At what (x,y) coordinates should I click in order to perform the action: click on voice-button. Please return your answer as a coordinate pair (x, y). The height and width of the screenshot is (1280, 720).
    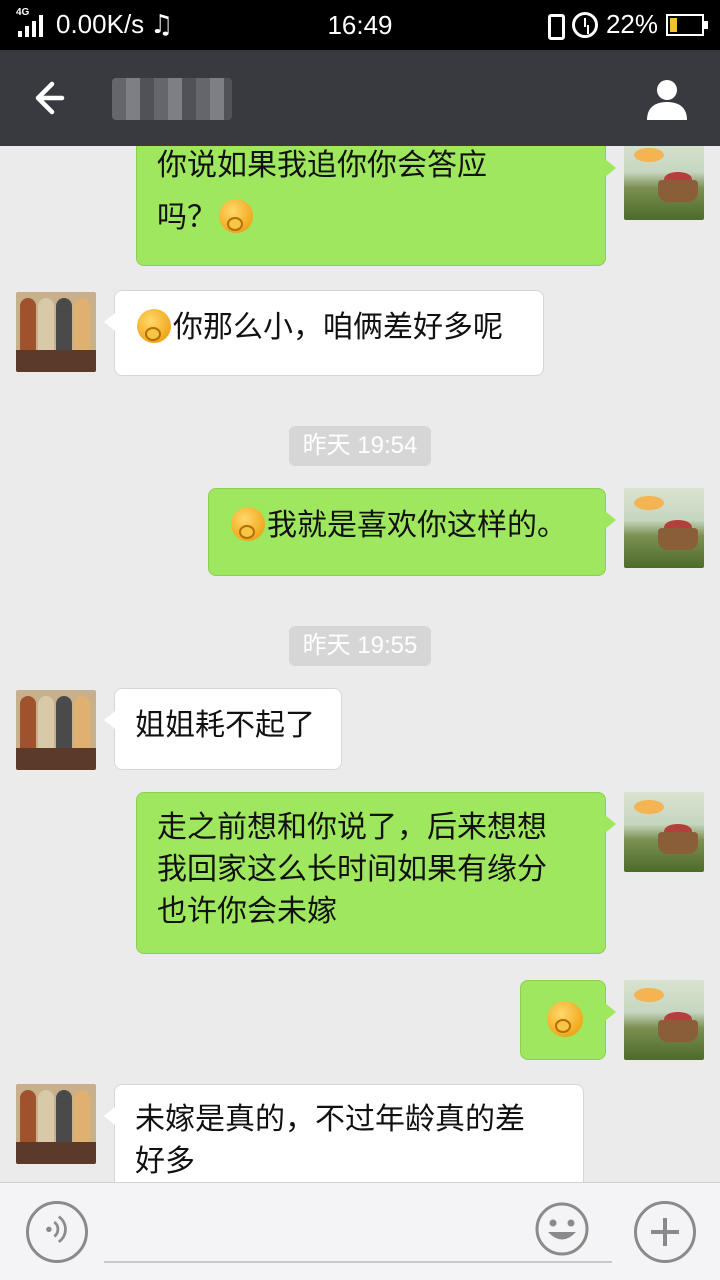
    Looking at the image, I should click on (57, 1232).